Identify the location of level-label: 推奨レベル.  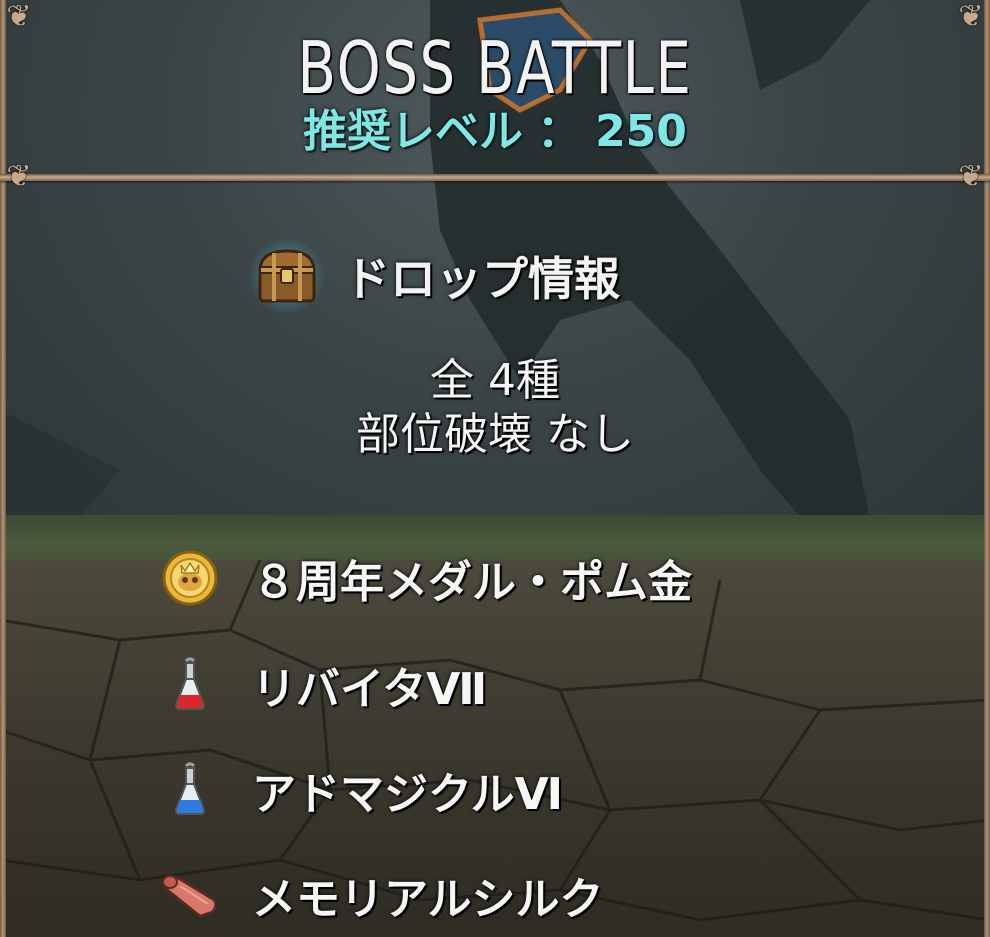
(413, 131).